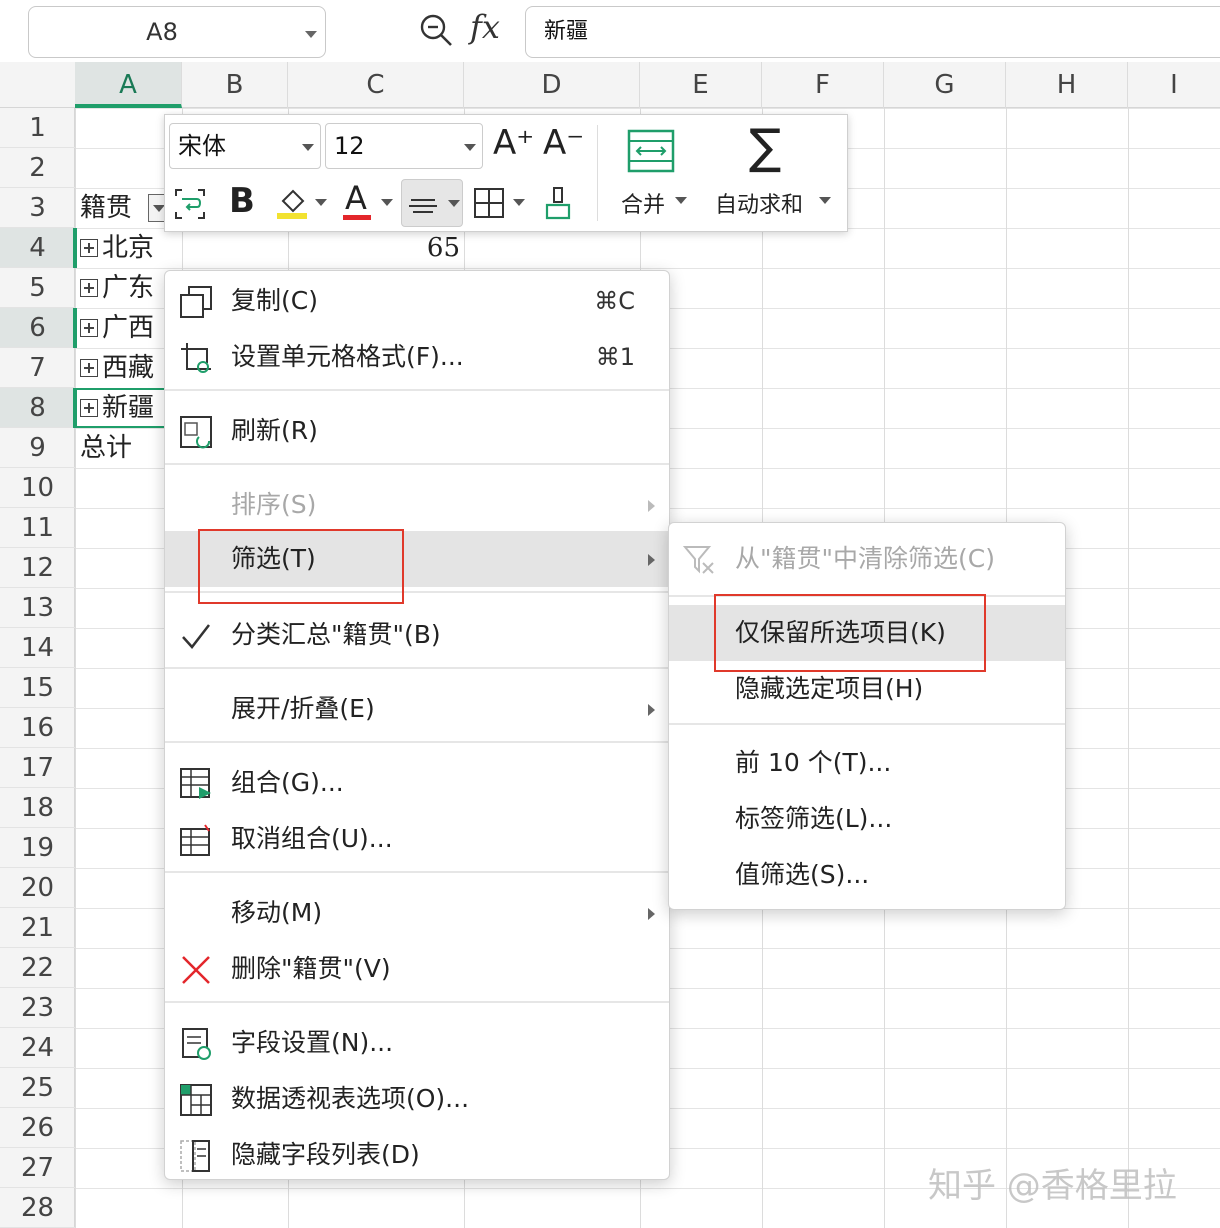 The image size is (1220, 1228). What do you see at coordinates (867, 559) in the screenshot?
I see `submenu-item-clear-filter: 从"籍贯"中清除筛选(C)` at bounding box center [867, 559].